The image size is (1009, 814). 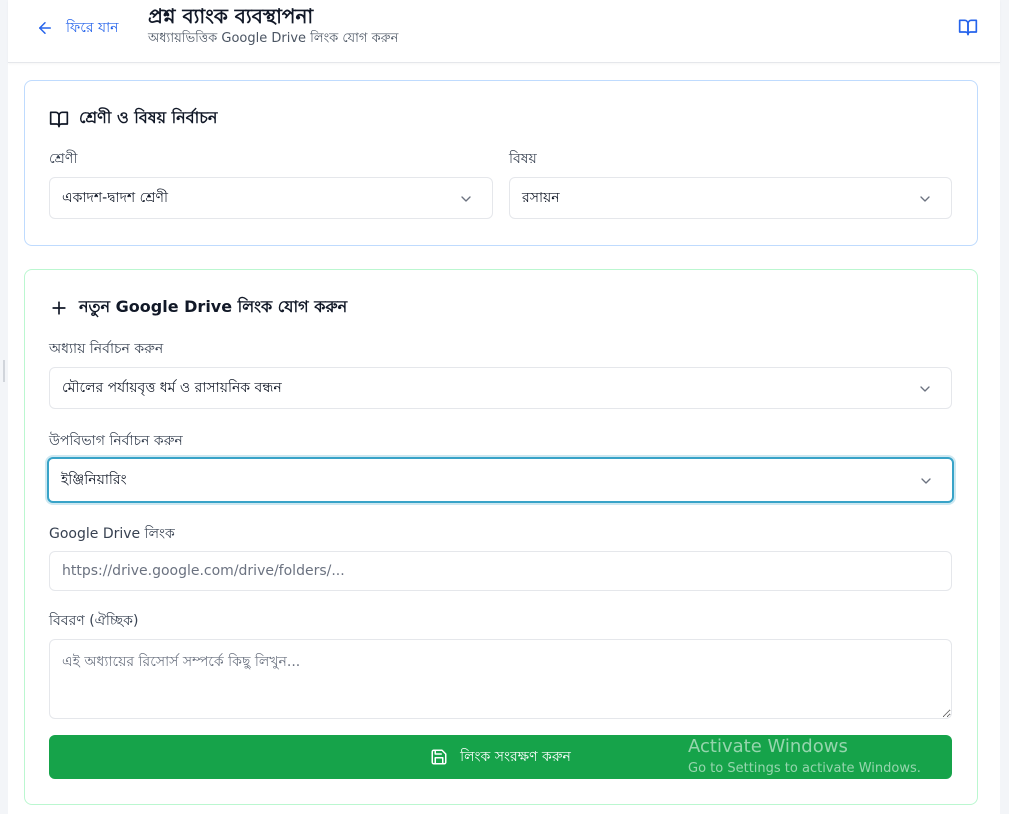 I want to click on back-button: ফিরে যান, so click(x=77, y=28).